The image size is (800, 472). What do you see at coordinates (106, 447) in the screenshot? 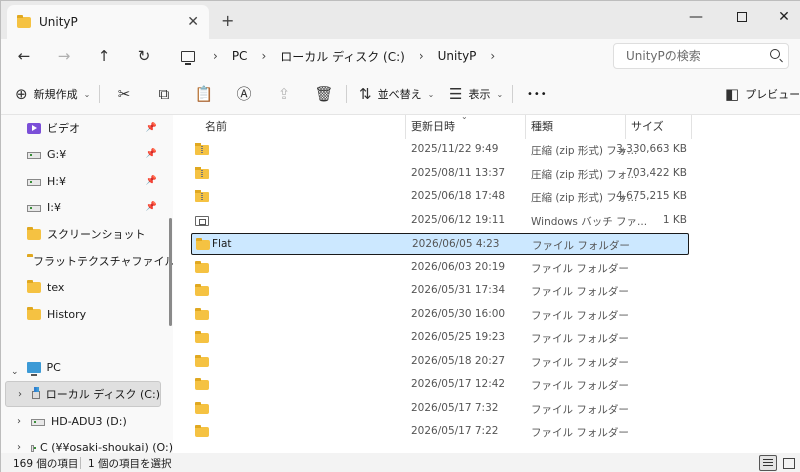
I see `tree-item-label: C (¥¥osaki-shoukai) (O:)` at bounding box center [106, 447].